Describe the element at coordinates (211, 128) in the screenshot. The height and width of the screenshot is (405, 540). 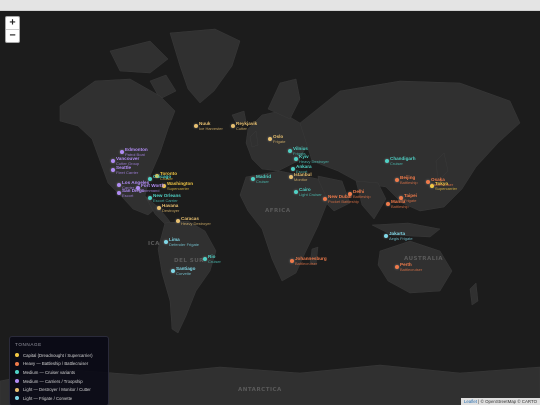
I see `ship-class: Ice Harvester` at that location.